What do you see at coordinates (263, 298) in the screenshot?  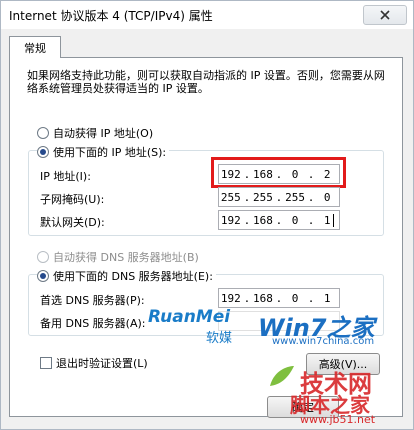 I see `pdns-octet-2: 168` at bounding box center [263, 298].